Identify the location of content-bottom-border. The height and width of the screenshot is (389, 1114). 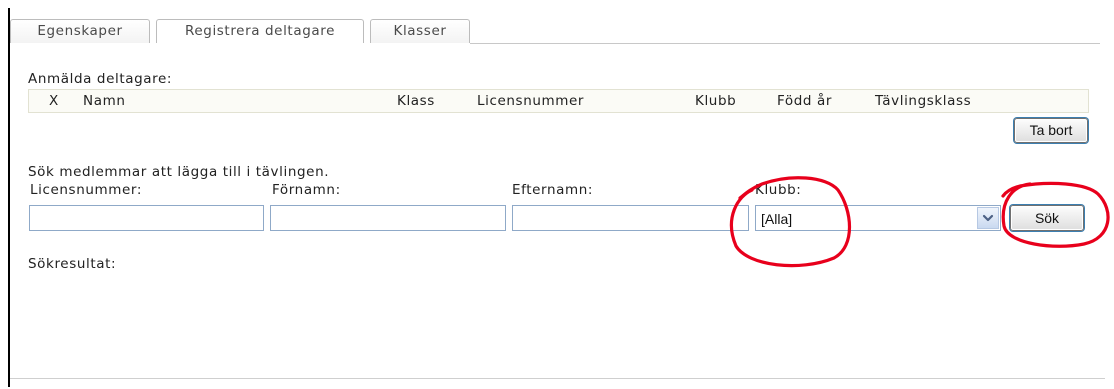
(557, 378).